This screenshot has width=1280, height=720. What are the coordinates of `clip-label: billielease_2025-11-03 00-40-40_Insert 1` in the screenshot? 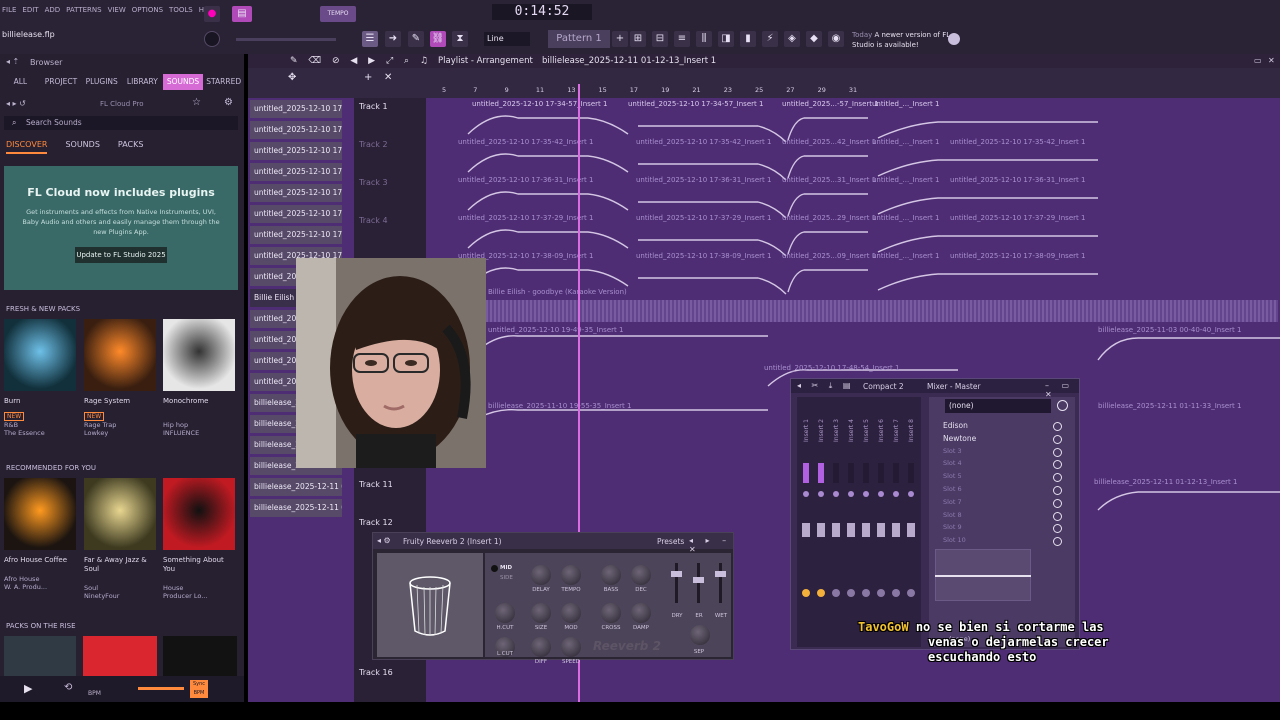 It's located at (1169, 330).